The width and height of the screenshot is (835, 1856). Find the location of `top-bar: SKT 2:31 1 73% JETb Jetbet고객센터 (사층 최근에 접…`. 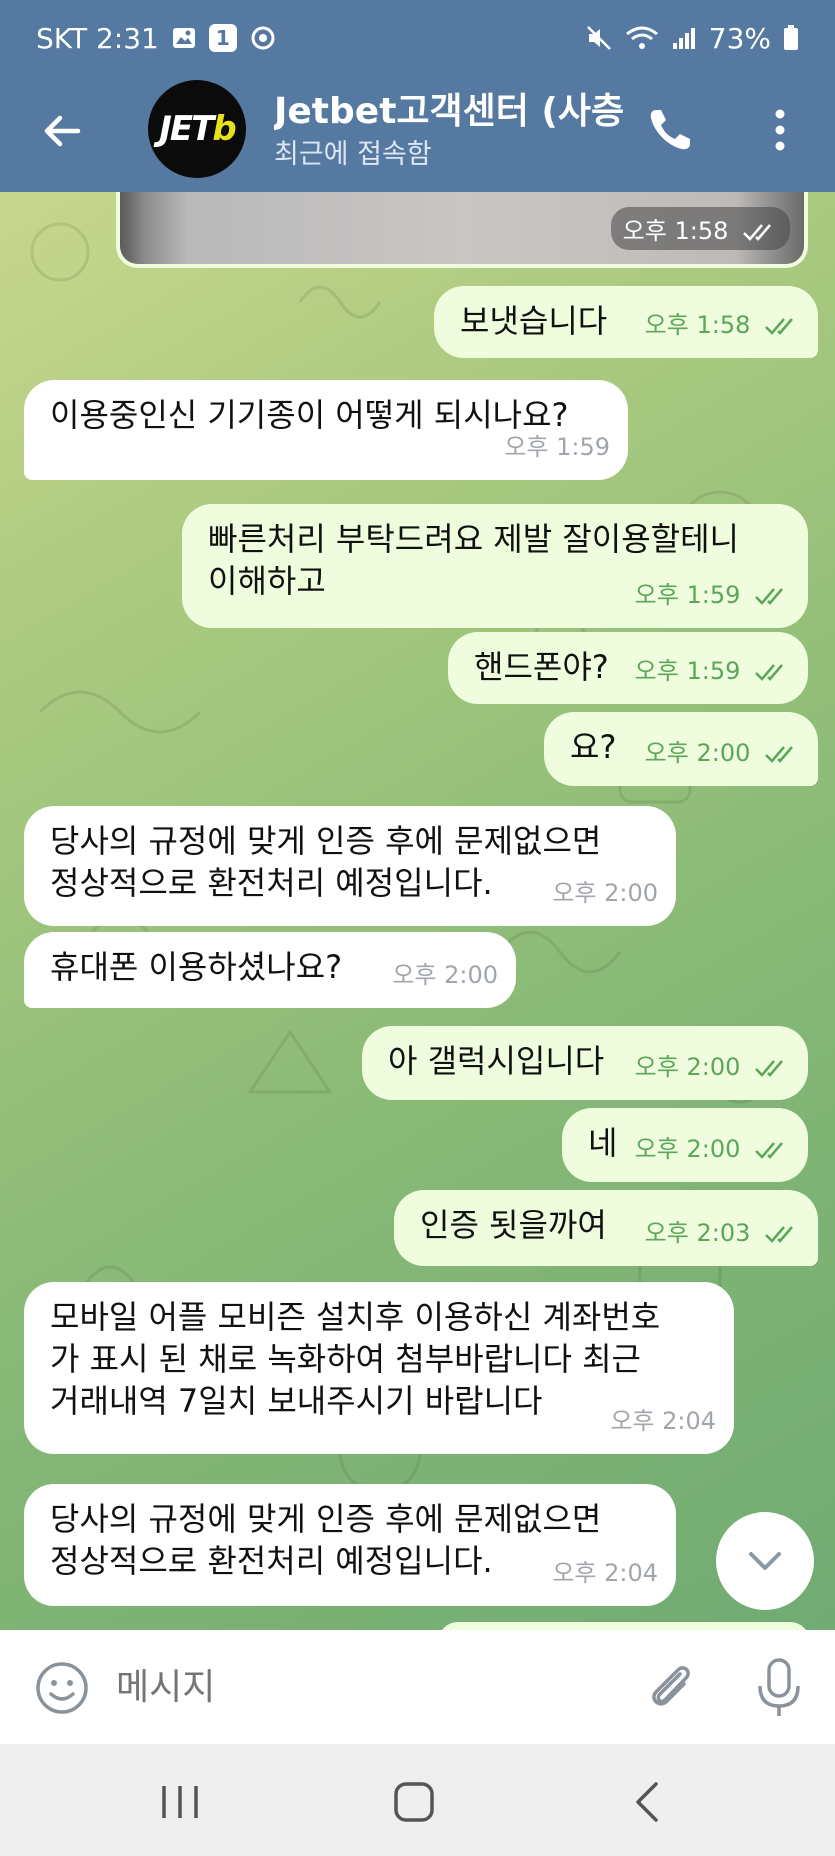

top-bar: SKT 2:31 1 73% JETb Jetbet고객센터 (사층 최근에 접… is located at coordinates (417, 96).